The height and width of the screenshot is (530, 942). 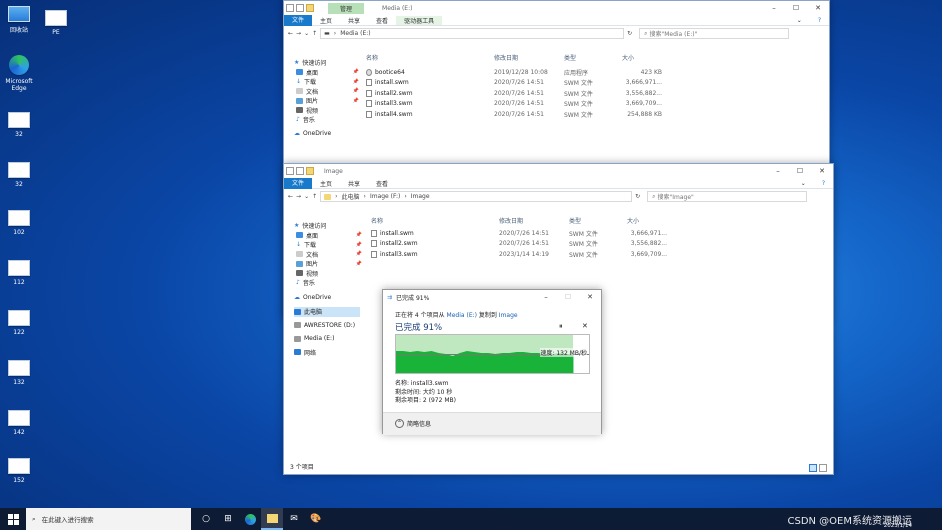 I want to click on cancel-button: ✕, so click(x=585, y=326).